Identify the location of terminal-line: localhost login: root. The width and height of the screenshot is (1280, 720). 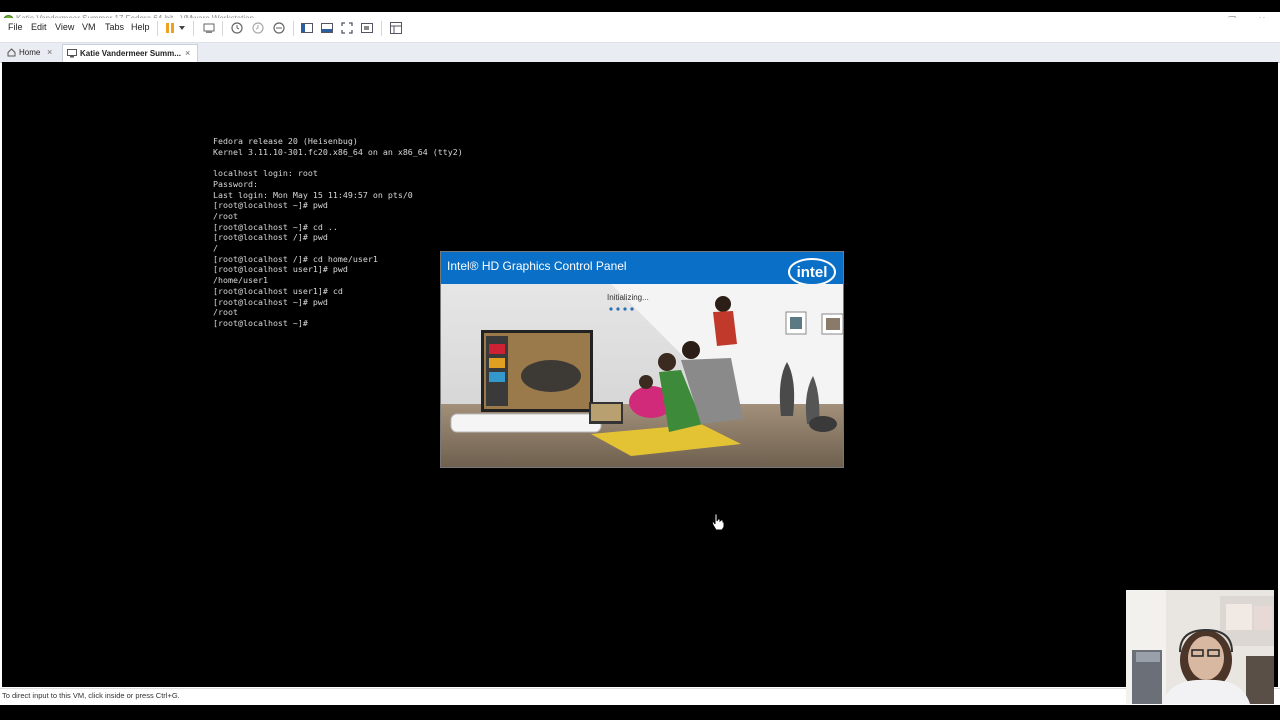
(265, 173).